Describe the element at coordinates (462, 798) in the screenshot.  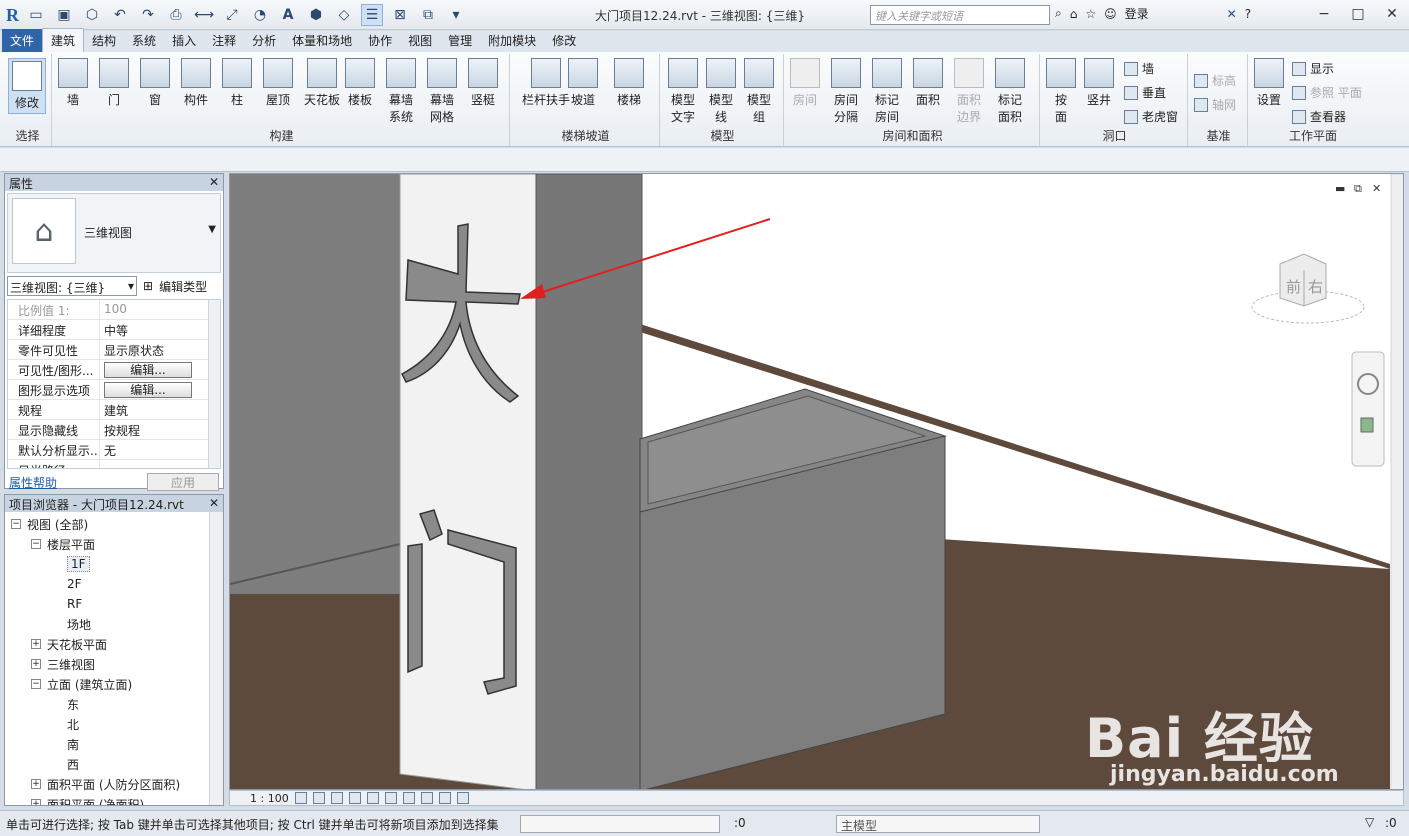
I see `reveal-hidden-icon` at that location.